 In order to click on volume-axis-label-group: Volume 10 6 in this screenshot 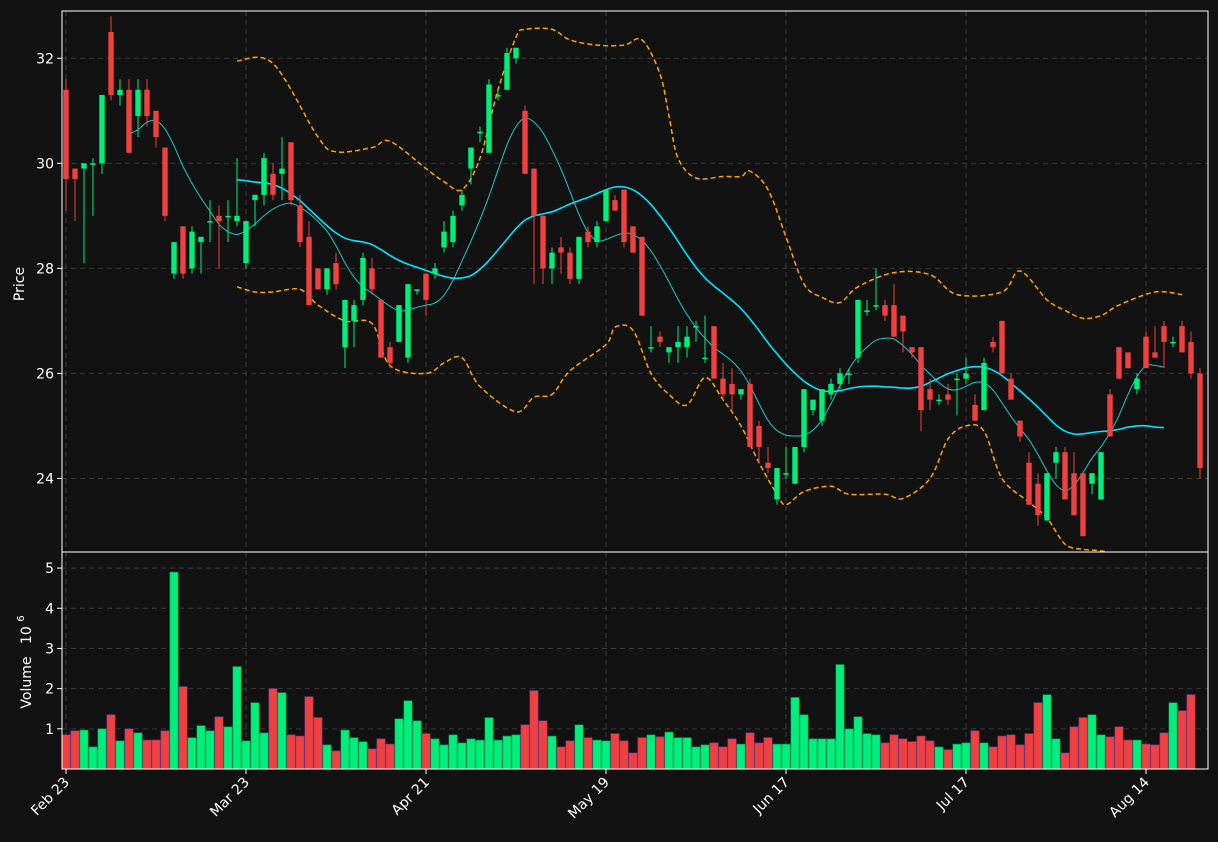, I will do `click(25, 661)`.